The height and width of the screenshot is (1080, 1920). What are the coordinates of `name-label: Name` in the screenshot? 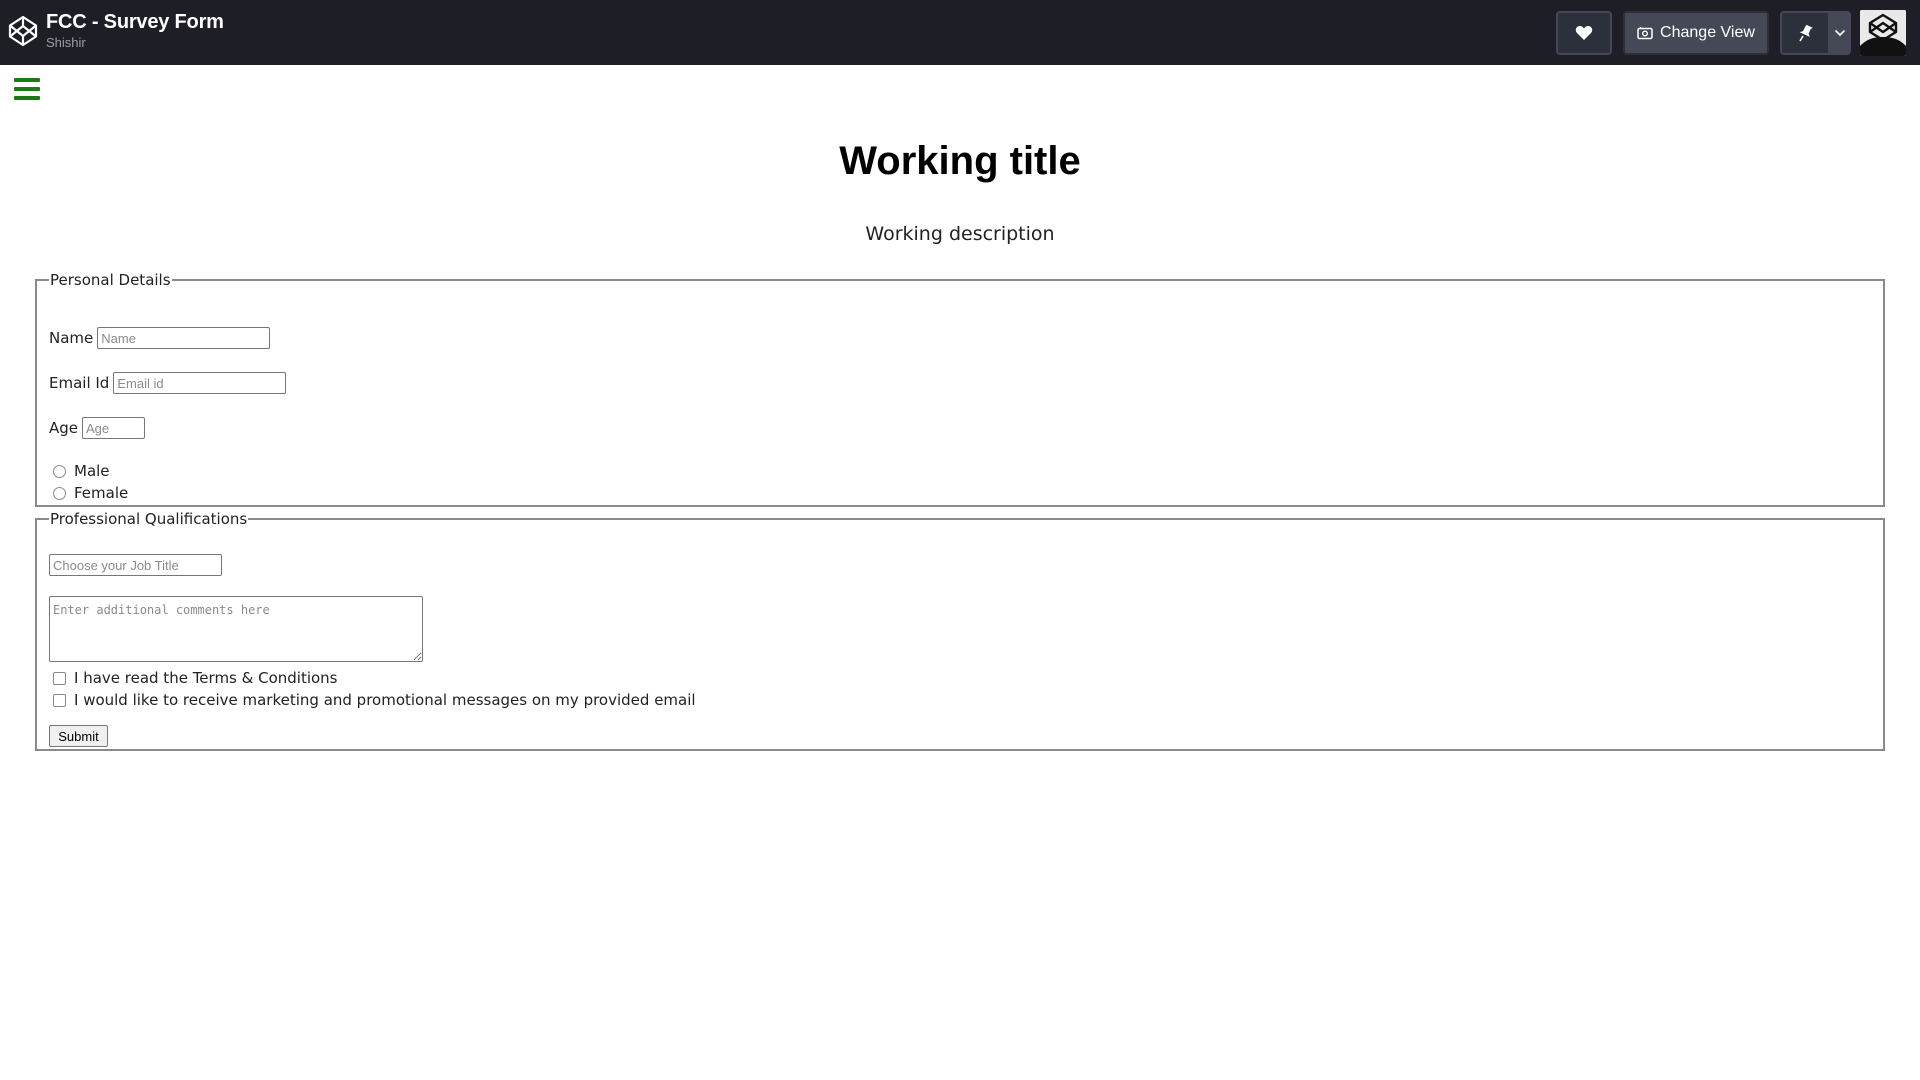 It's located at (71, 338).